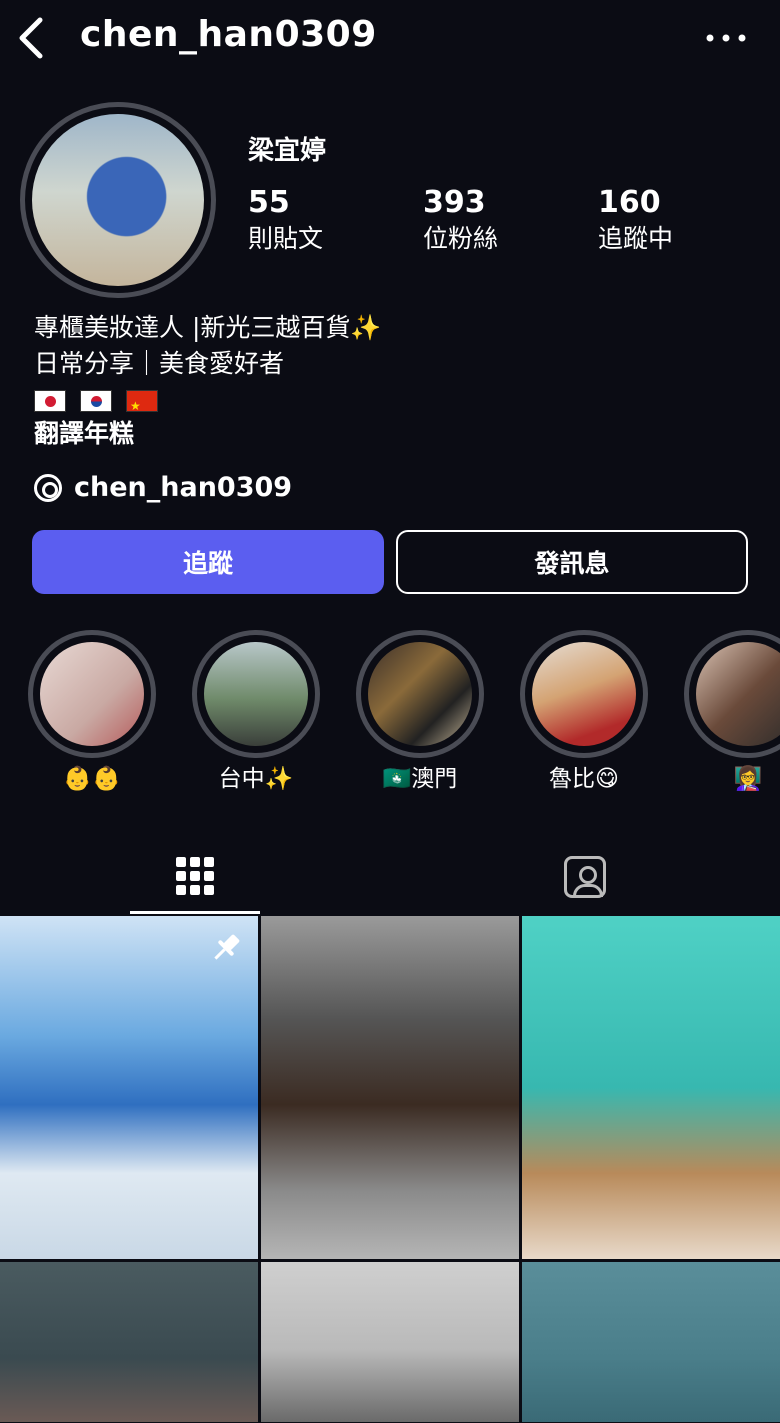 This screenshot has height=1423, width=780. I want to click on profile-bio: 專櫃美妝達人 |新光三越百貨✨ 日常分享｜美食愛好者 翻譯年糕, so click(208, 381).